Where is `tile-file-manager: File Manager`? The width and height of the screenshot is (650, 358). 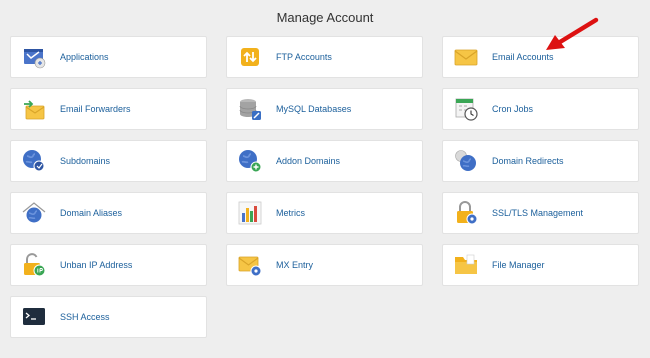 tile-file-manager: File Manager is located at coordinates (540, 265).